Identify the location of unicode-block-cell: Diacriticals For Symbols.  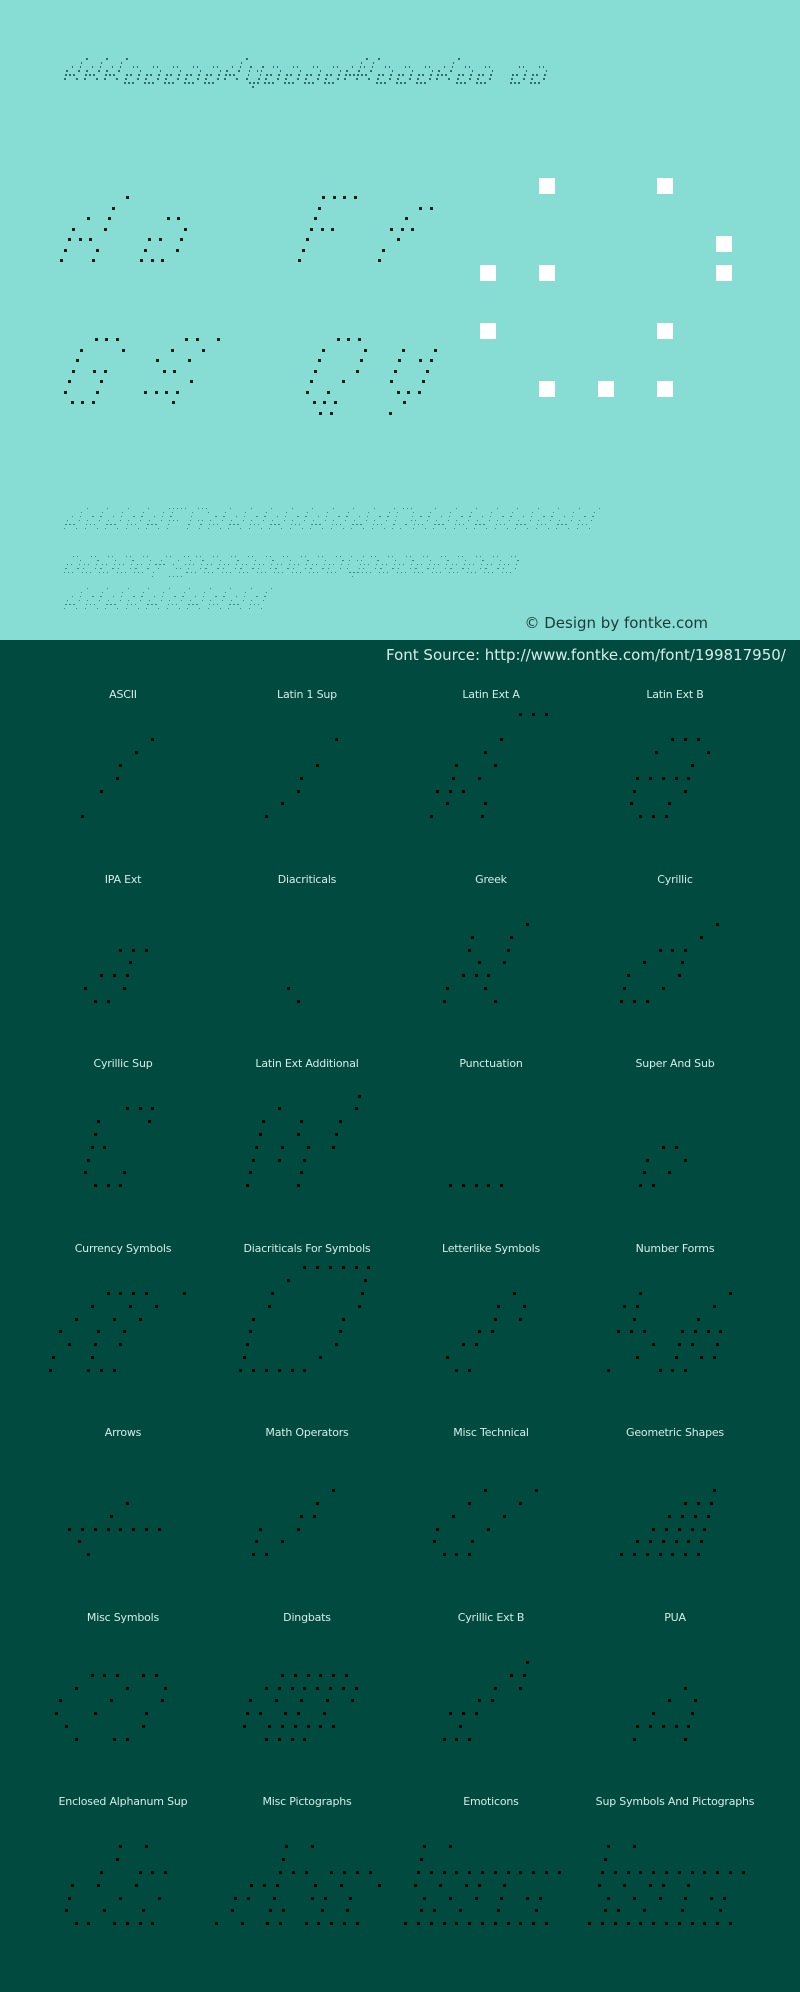
(307, 1334).